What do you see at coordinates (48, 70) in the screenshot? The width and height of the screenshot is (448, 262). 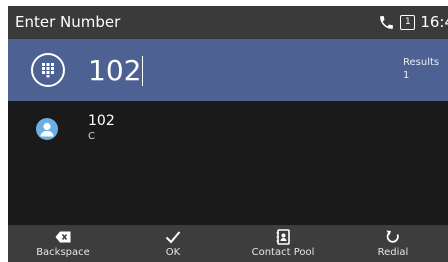 I see `keypad-icon` at bounding box center [48, 70].